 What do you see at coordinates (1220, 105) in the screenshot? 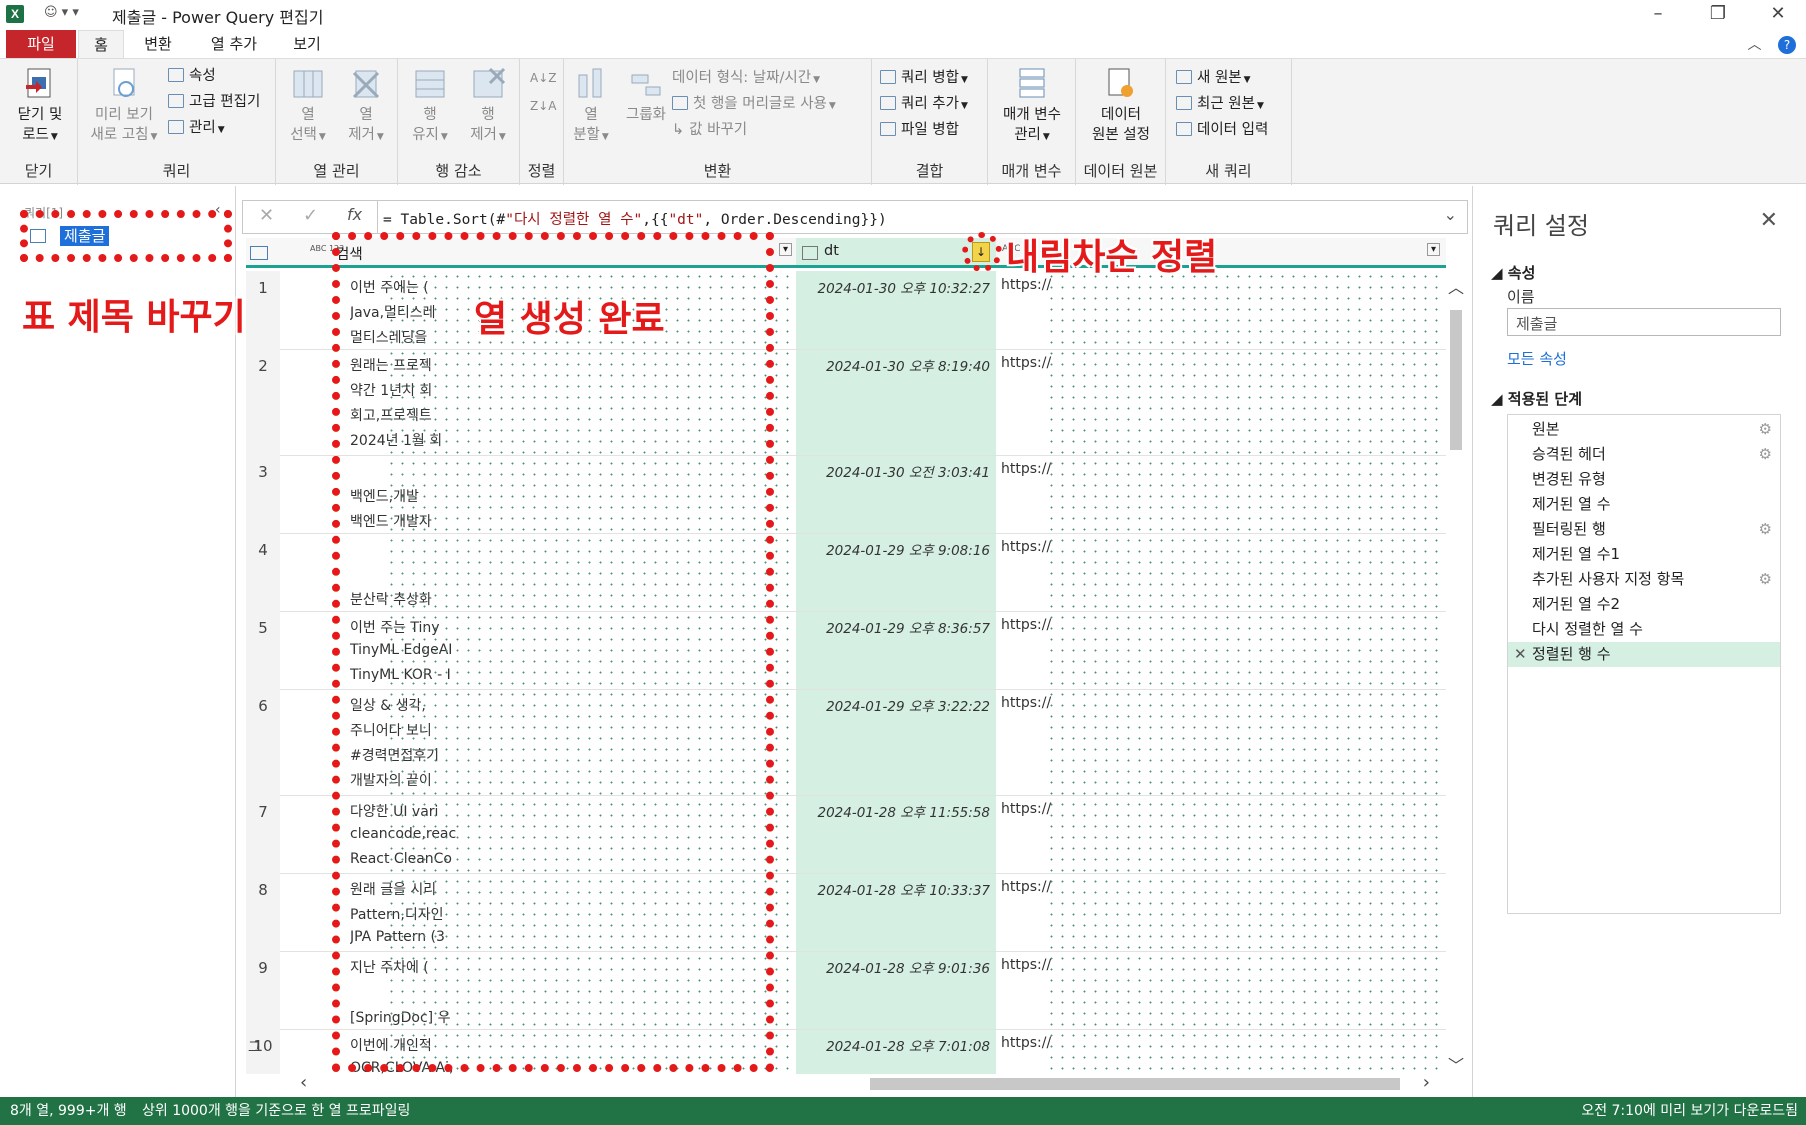
I see `recent-sources-button: 최근 원본 ▼` at bounding box center [1220, 105].